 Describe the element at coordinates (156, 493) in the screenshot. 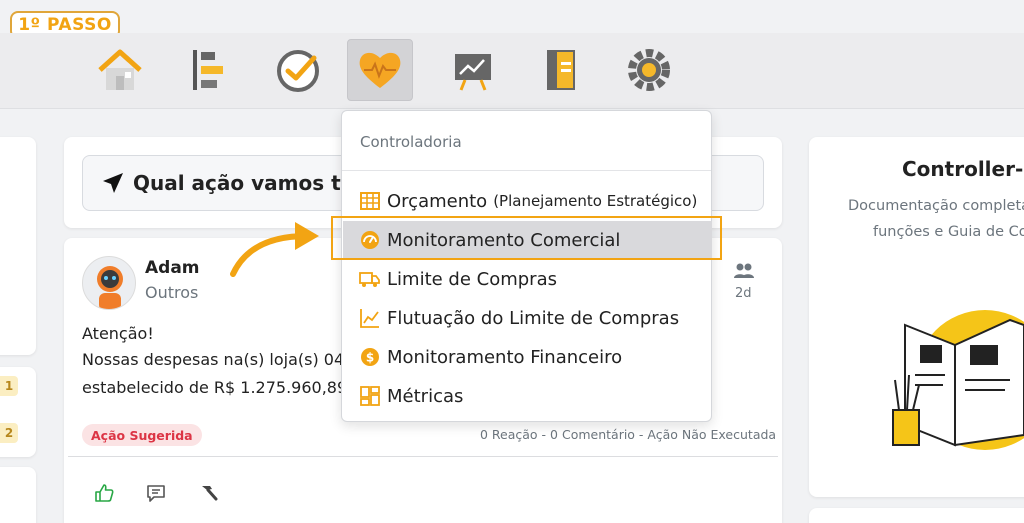

I see `comment-icon` at that location.